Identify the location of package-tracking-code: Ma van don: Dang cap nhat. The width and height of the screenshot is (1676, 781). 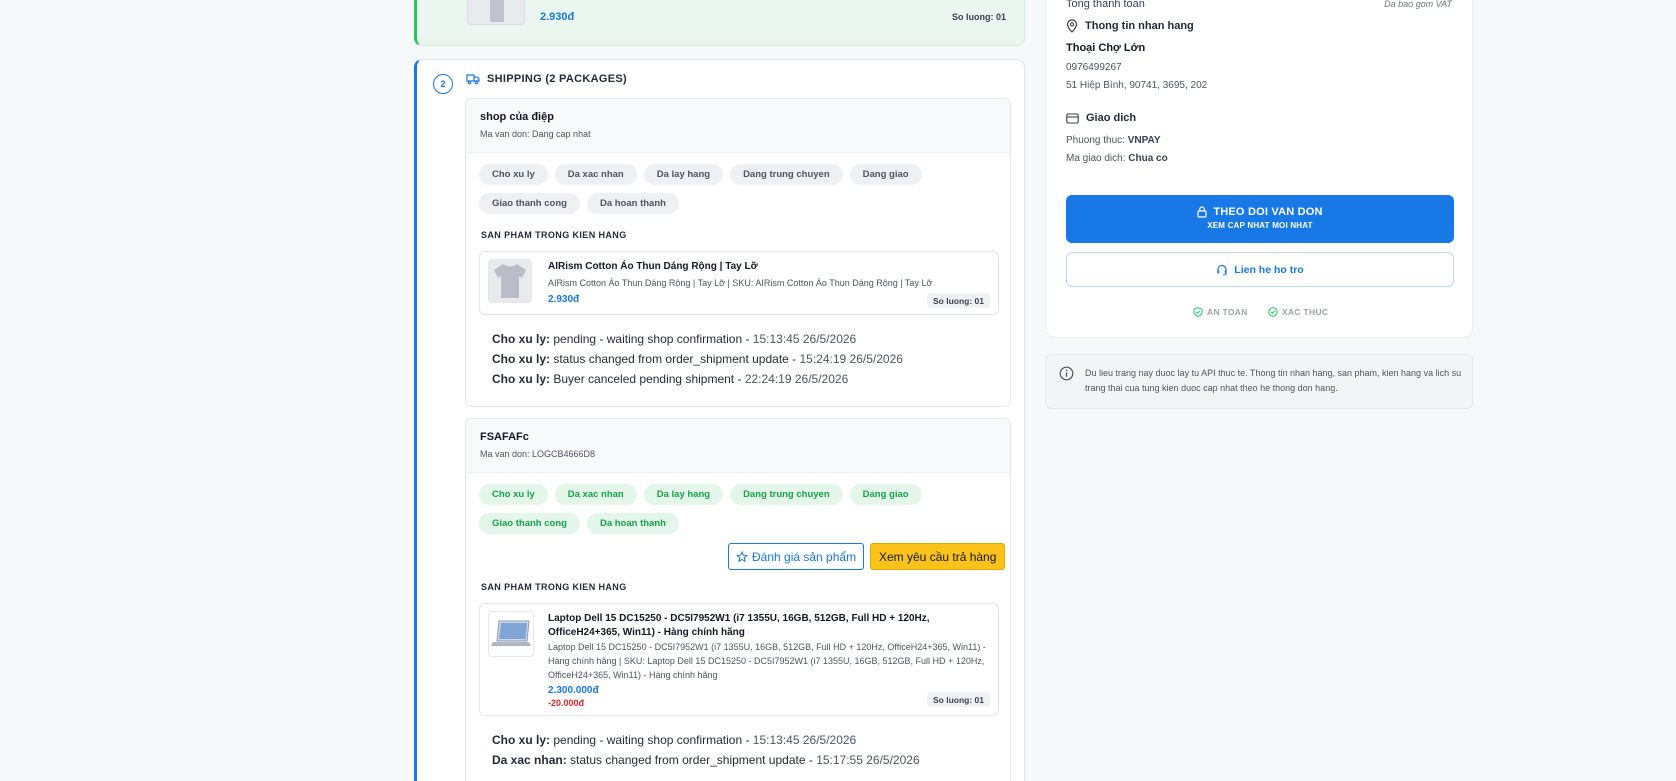
(535, 134).